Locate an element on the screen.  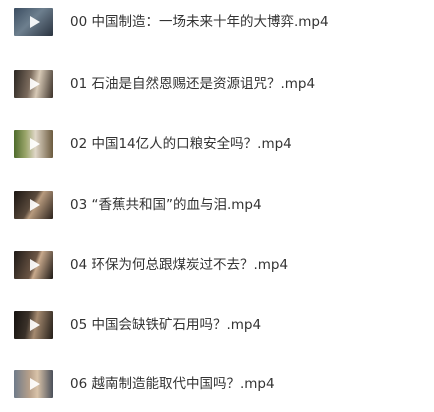
video-file-item: 01 石油是自然恩赐还是资源诅咒？.mp4 is located at coordinates (217, 84).